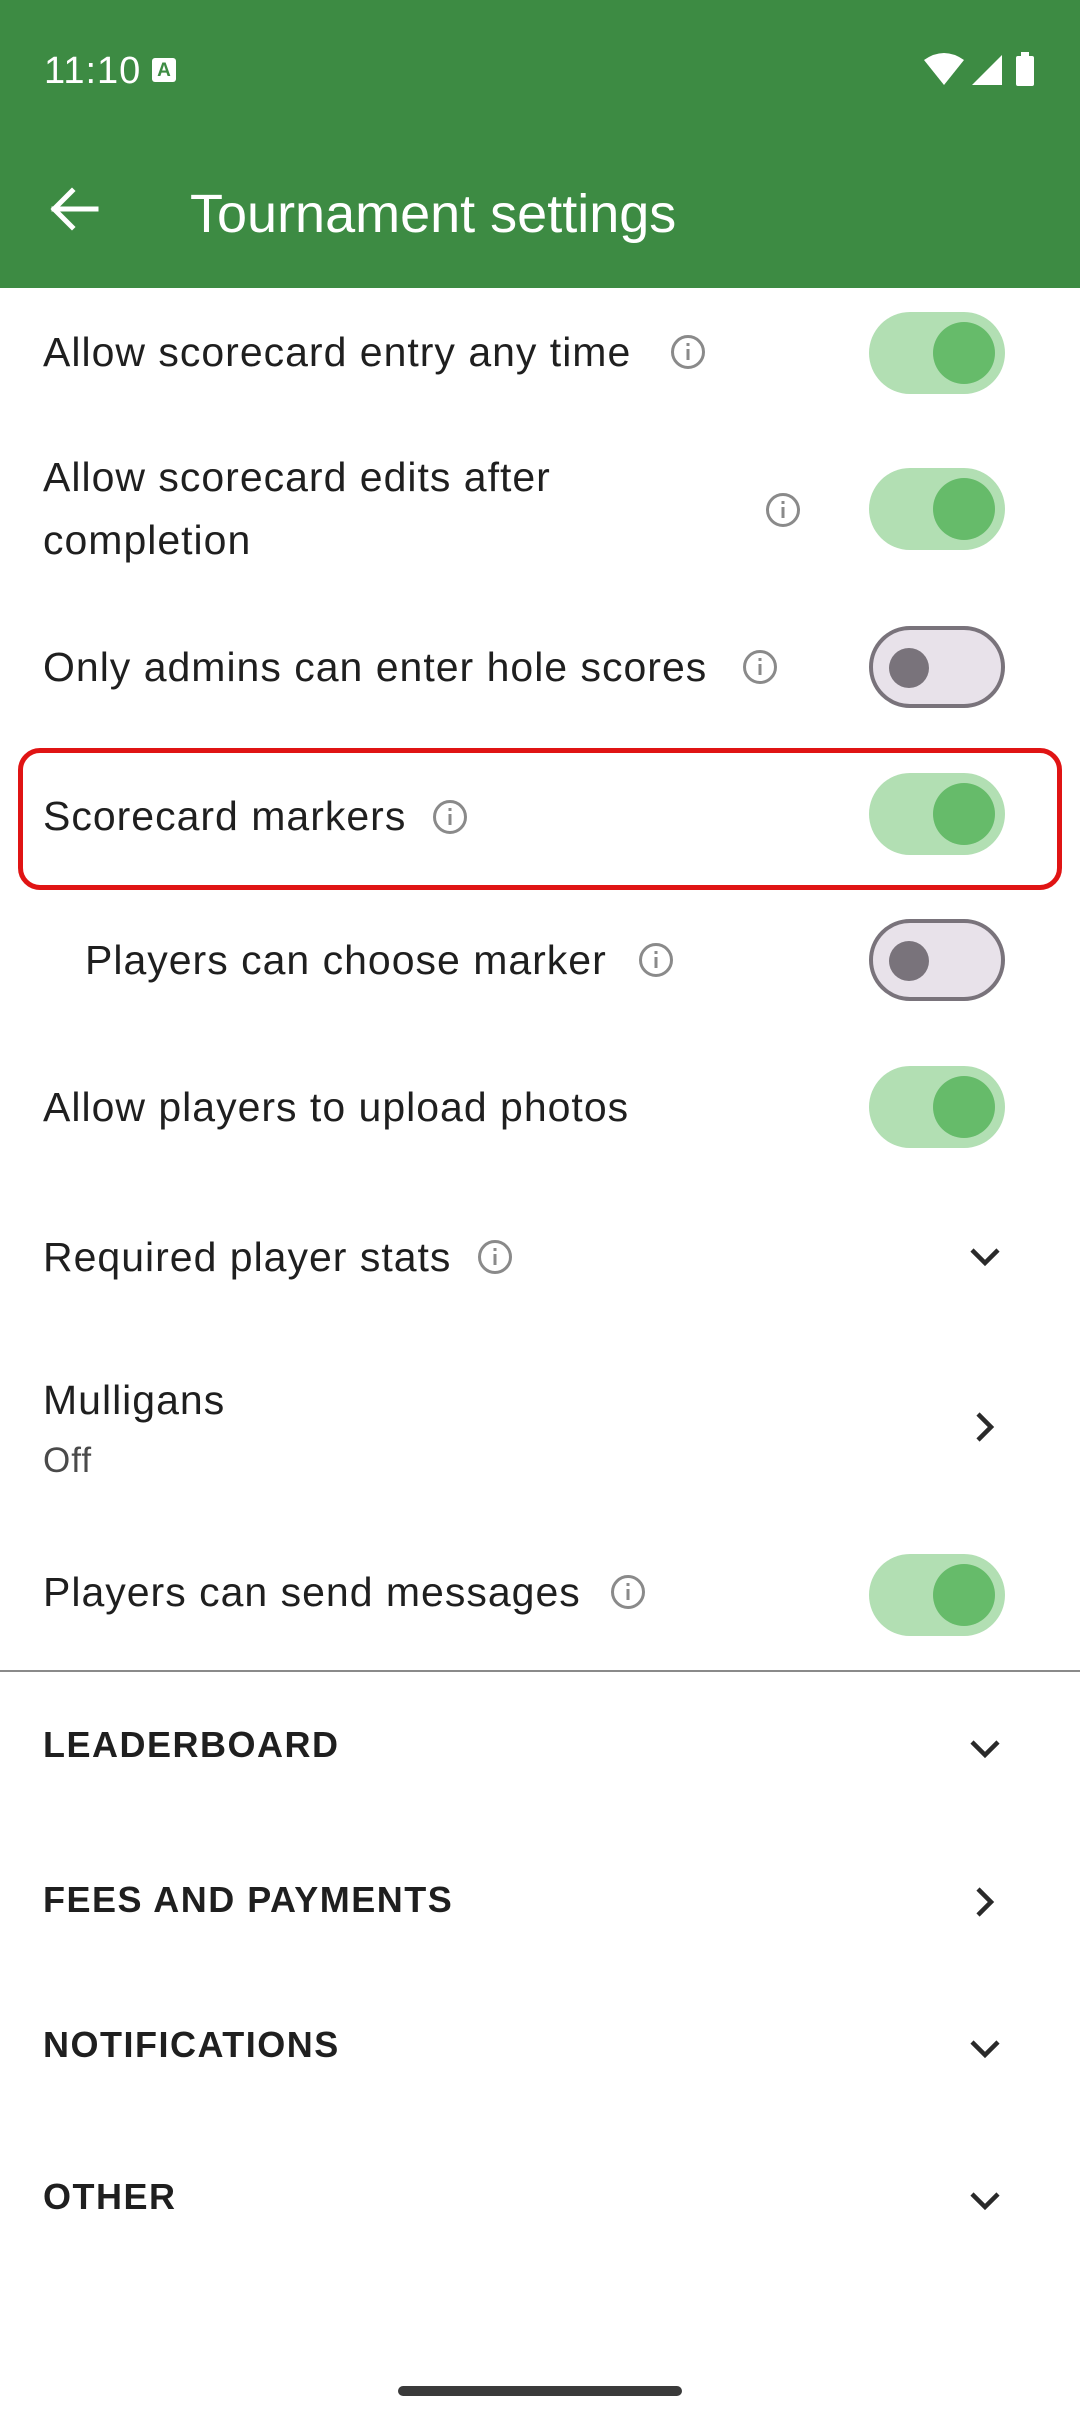  What do you see at coordinates (312, 1592) in the screenshot?
I see `setting-label: Players can send messages` at bounding box center [312, 1592].